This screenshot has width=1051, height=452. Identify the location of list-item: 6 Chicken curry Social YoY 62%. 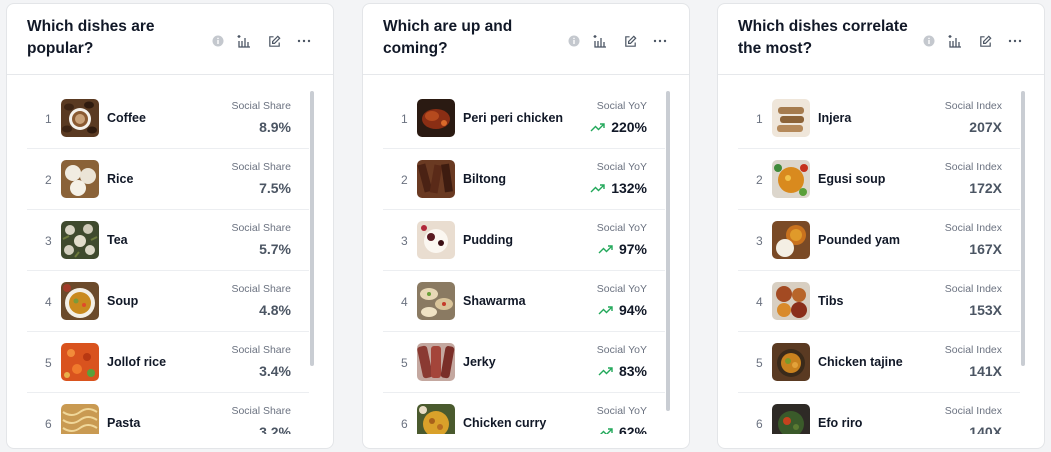
(524, 413).